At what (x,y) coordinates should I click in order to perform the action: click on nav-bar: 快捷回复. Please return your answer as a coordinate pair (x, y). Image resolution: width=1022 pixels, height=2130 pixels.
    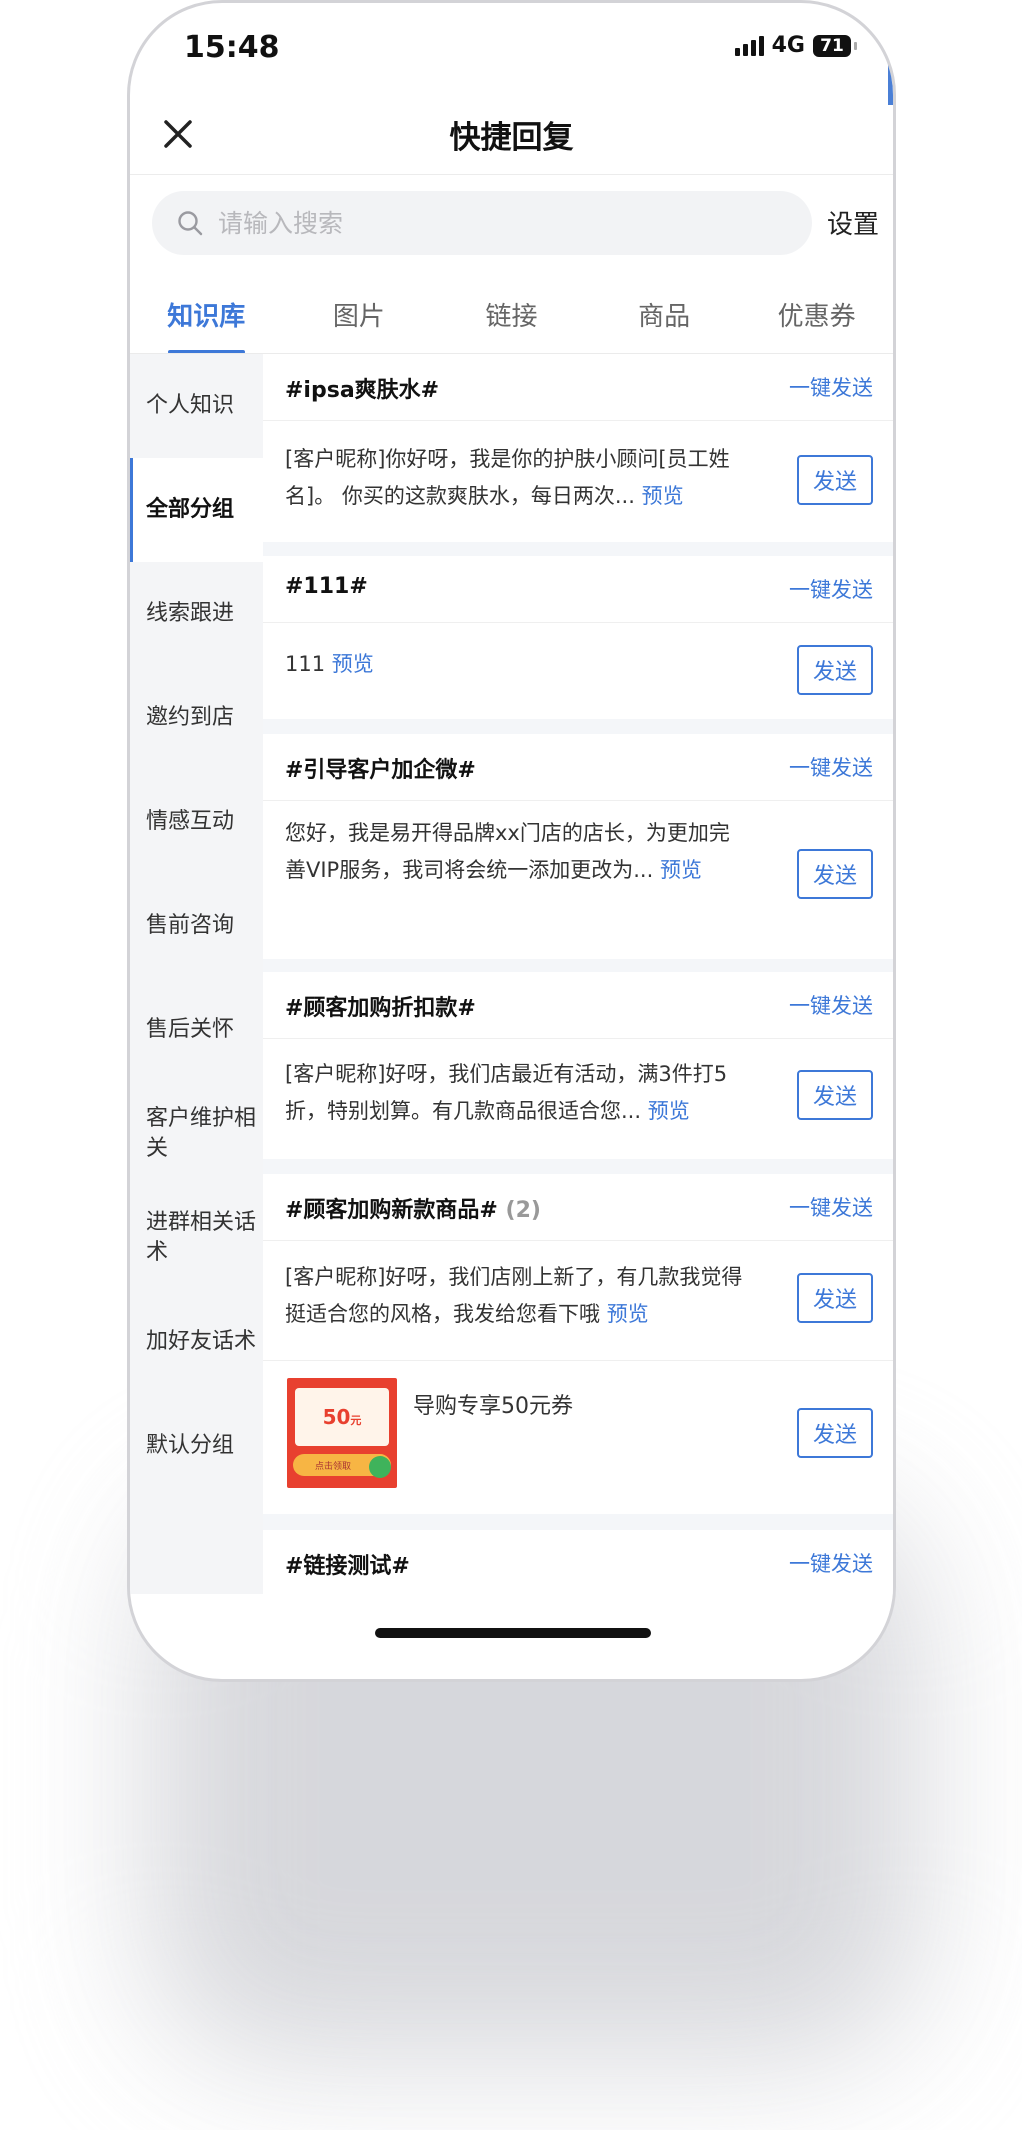
    Looking at the image, I should click on (511, 136).